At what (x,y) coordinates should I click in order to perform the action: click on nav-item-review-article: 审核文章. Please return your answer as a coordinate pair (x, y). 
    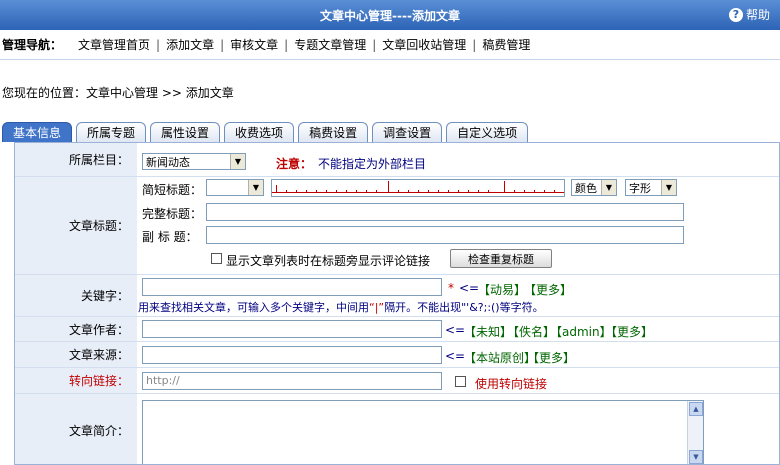
    Looking at the image, I should click on (254, 44).